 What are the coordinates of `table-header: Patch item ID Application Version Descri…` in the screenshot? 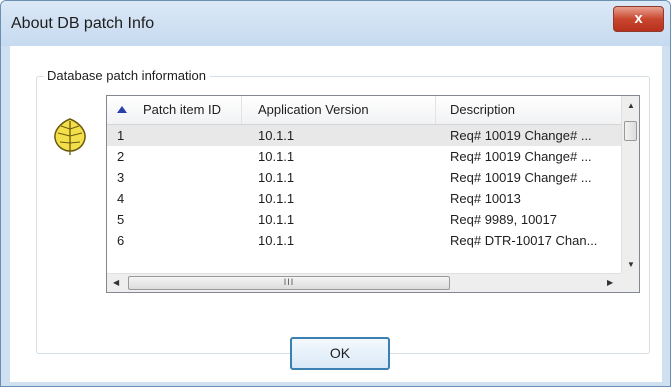 It's located at (364, 110).